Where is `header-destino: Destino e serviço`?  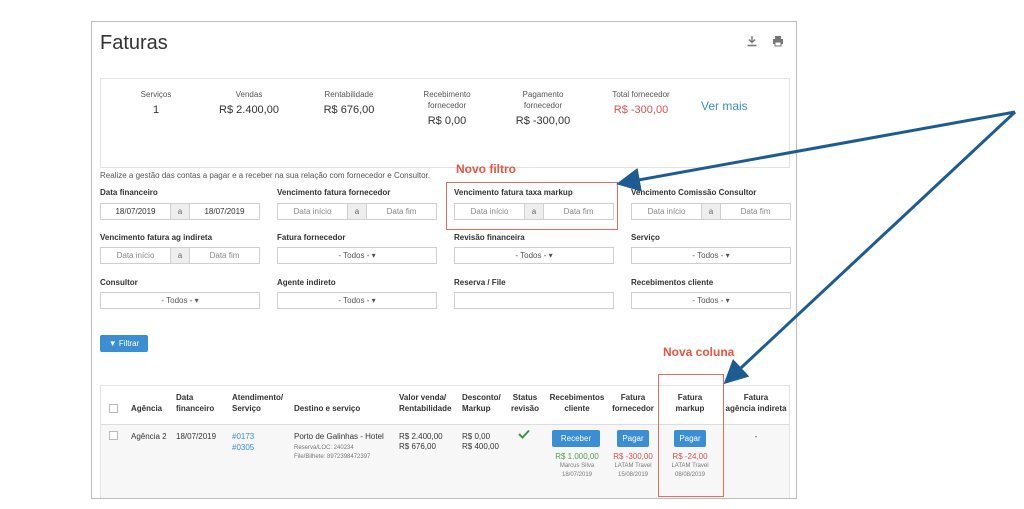
header-destino: Destino e serviço is located at coordinates (327, 408).